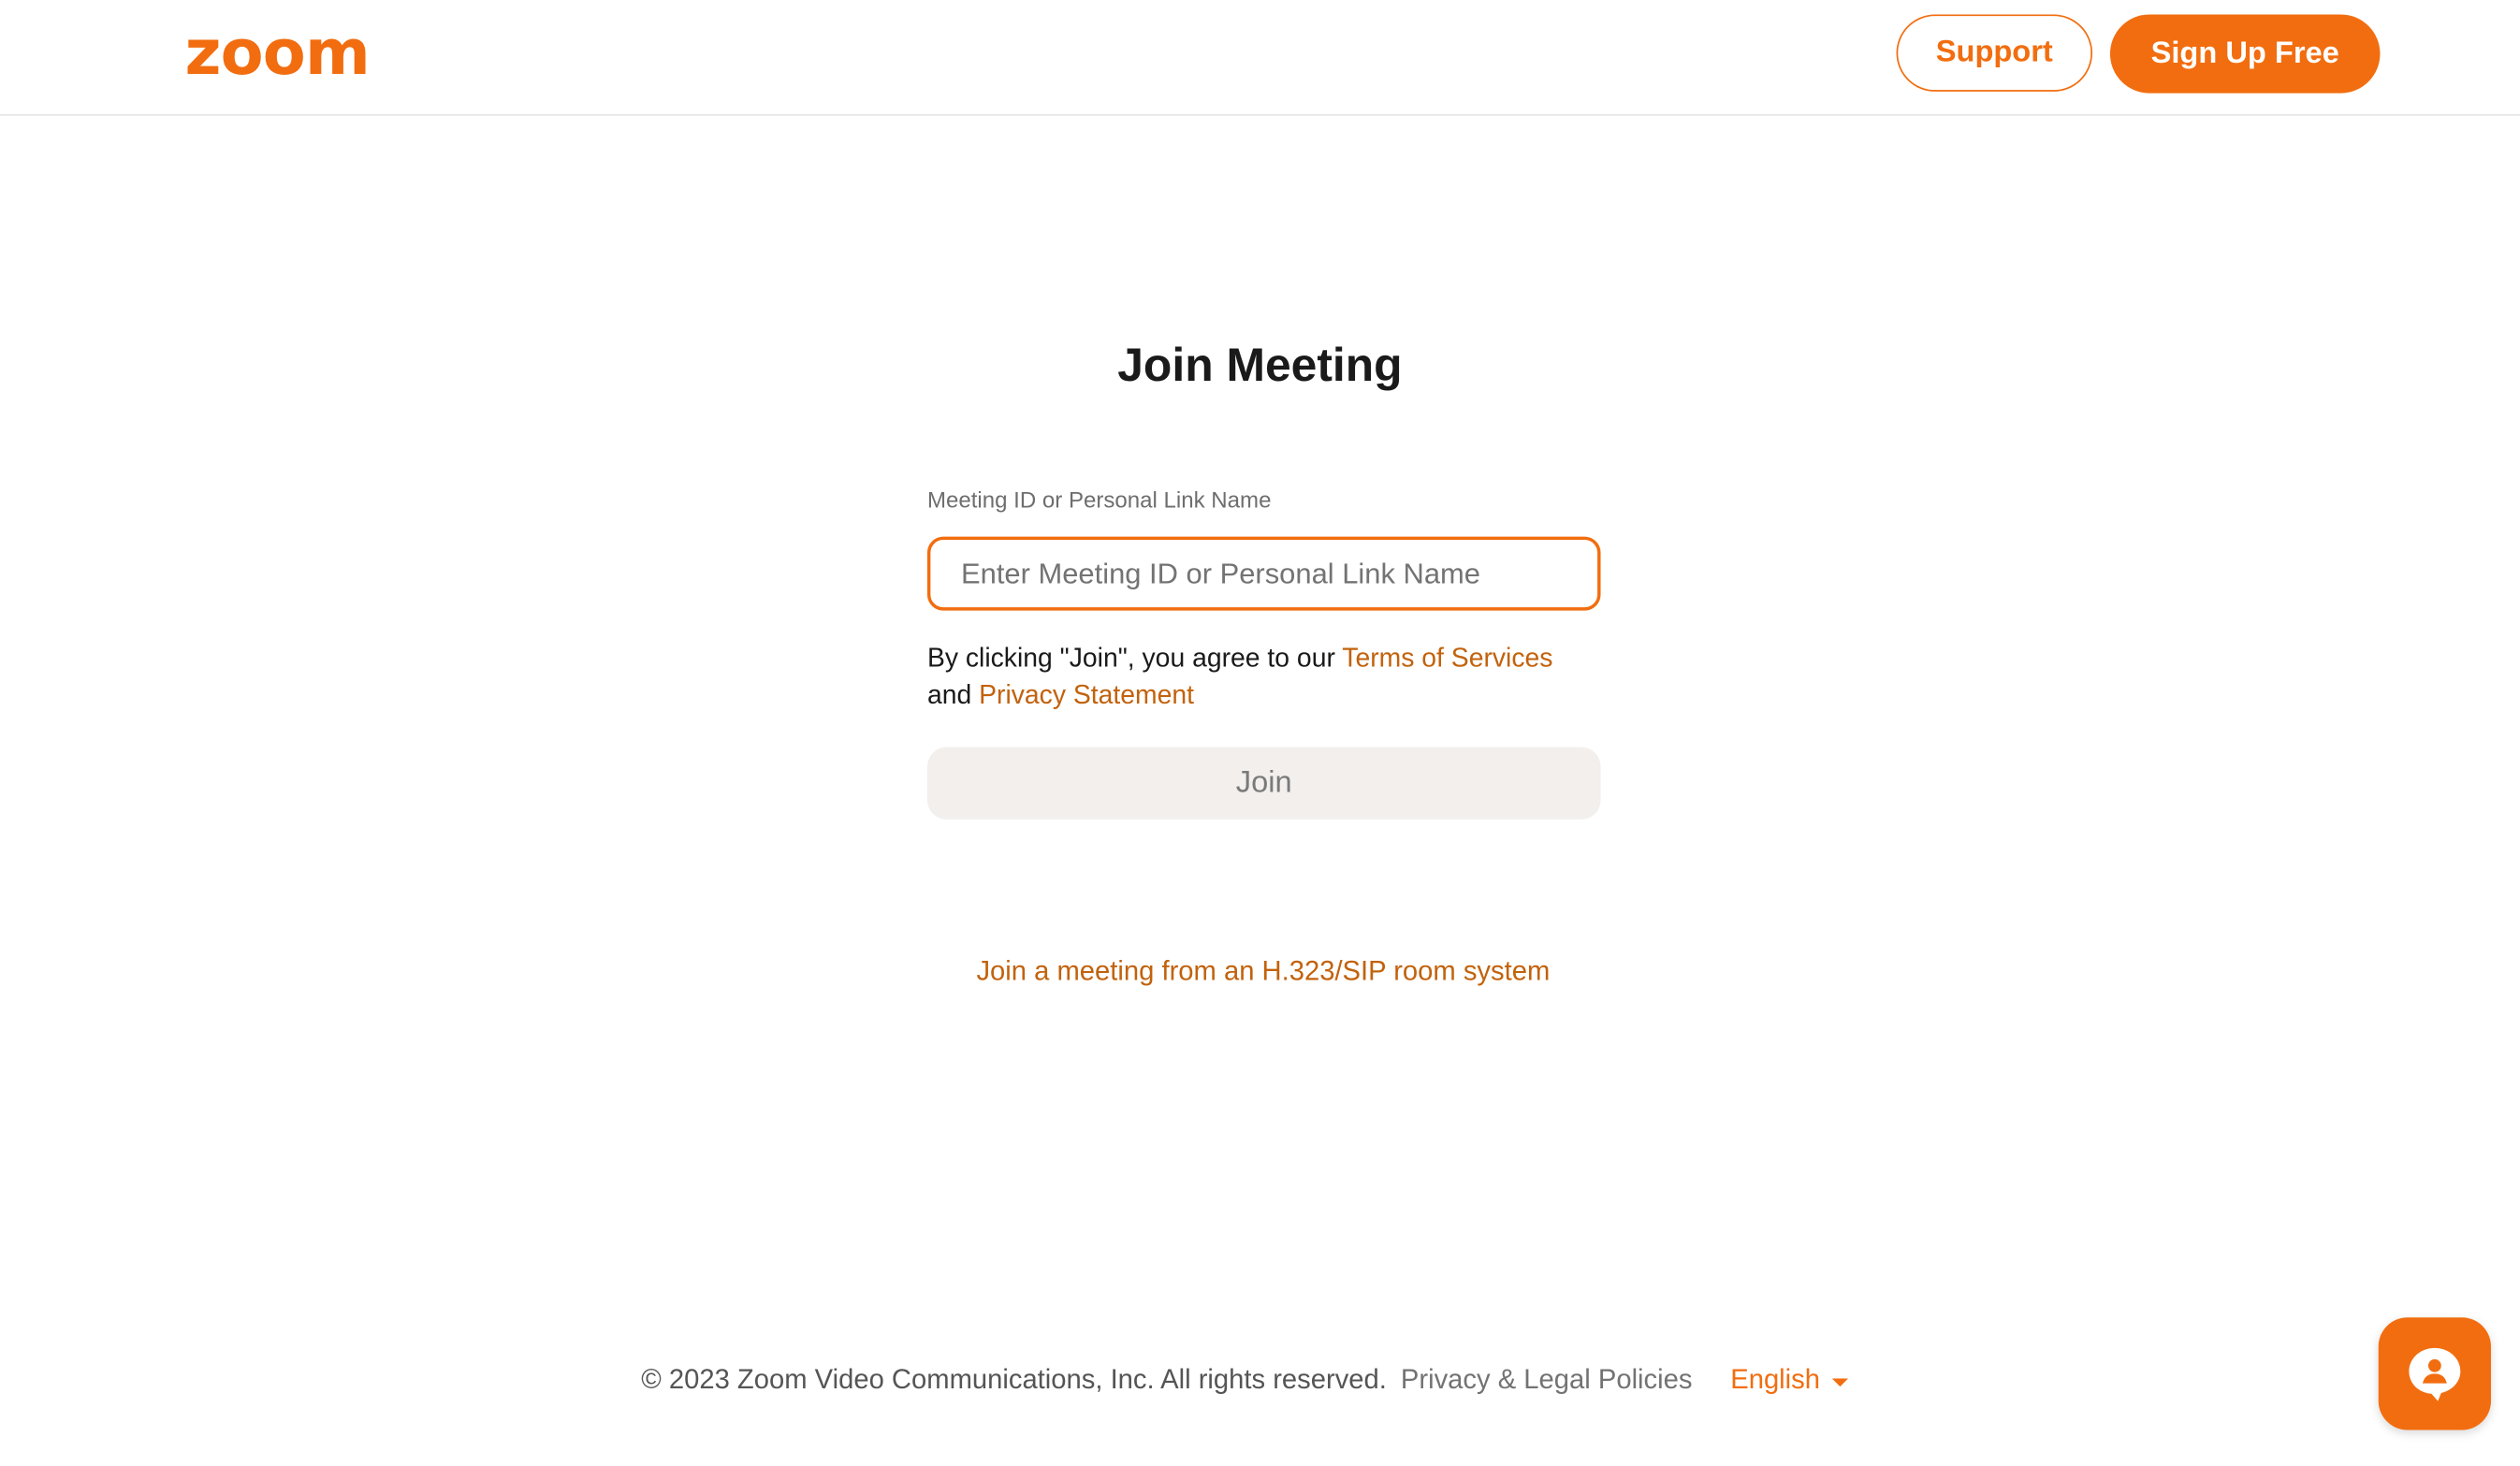 Image resolution: width=2520 pixels, height=1466 pixels. I want to click on top-header: zoom Support Sign Up Free, so click(1260, 58).